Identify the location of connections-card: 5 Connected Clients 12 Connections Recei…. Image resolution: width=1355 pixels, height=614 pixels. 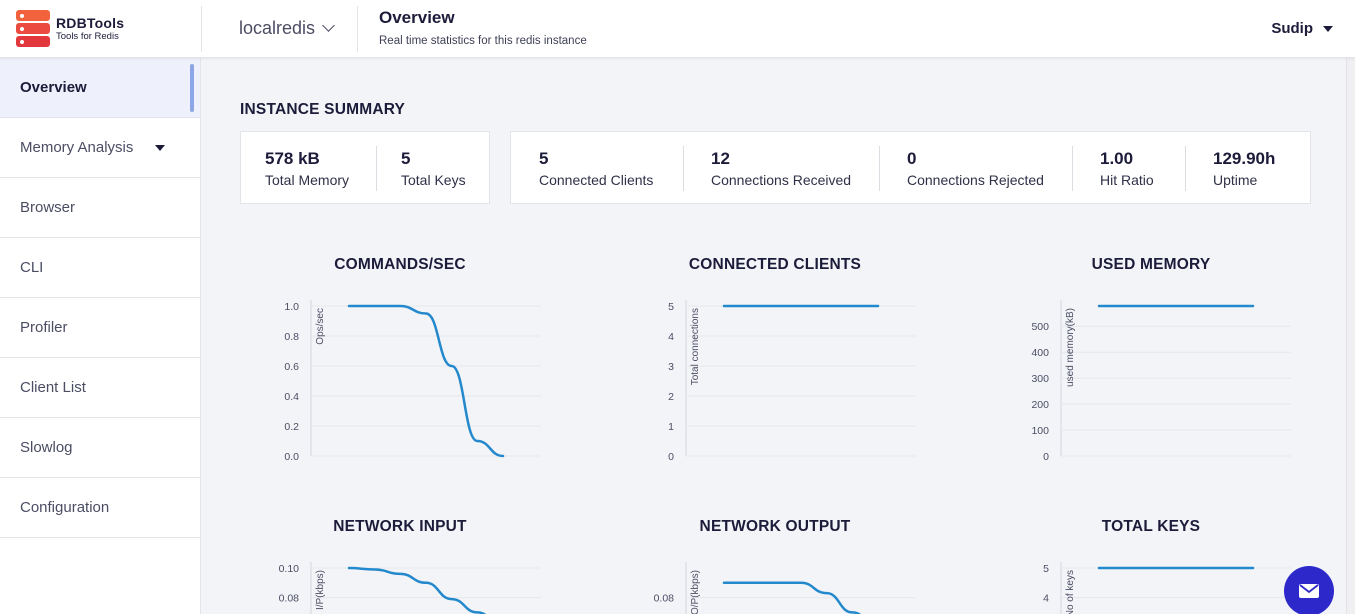
(910, 167).